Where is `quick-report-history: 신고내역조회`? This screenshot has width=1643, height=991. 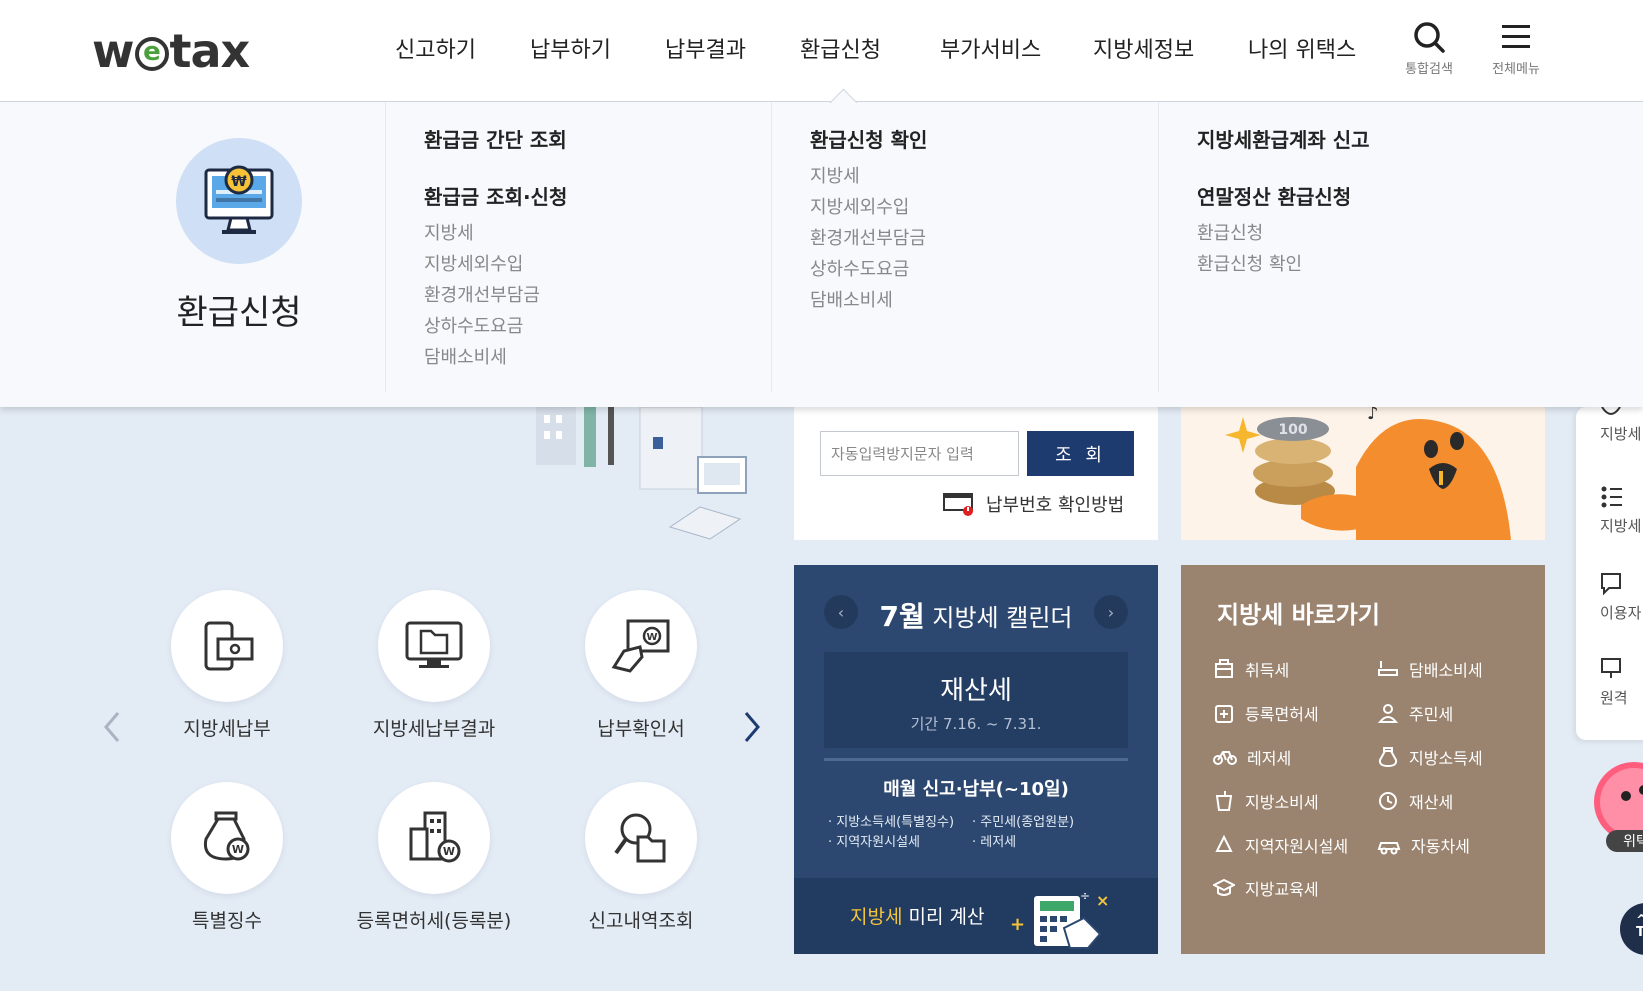 quick-report-history: 신고내역조회 is located at coordinates (641, 857).